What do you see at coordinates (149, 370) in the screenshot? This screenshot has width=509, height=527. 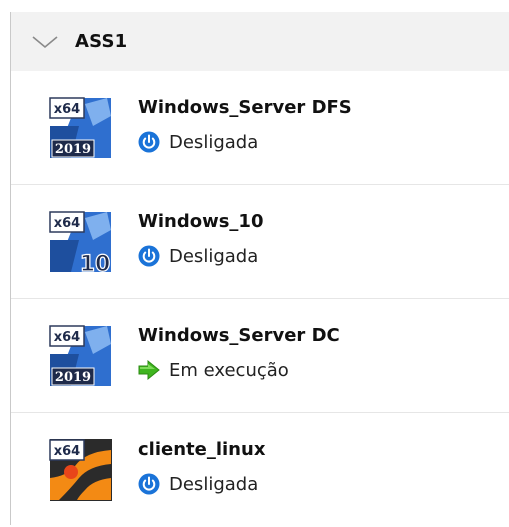 I see `running-arrow-icon` at bounding box center [149, 370].